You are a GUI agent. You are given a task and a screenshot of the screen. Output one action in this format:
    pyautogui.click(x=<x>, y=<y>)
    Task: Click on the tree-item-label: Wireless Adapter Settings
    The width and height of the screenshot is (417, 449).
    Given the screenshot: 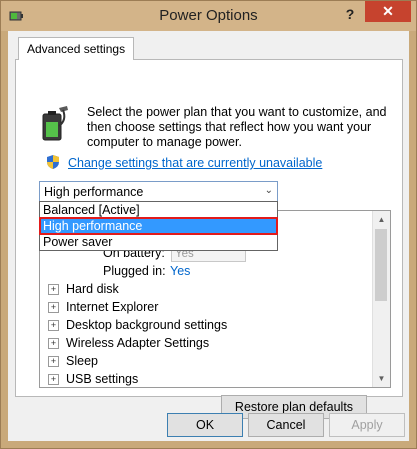 What is the action you would take?
    pyautogui.click(x=138, y=343)
    